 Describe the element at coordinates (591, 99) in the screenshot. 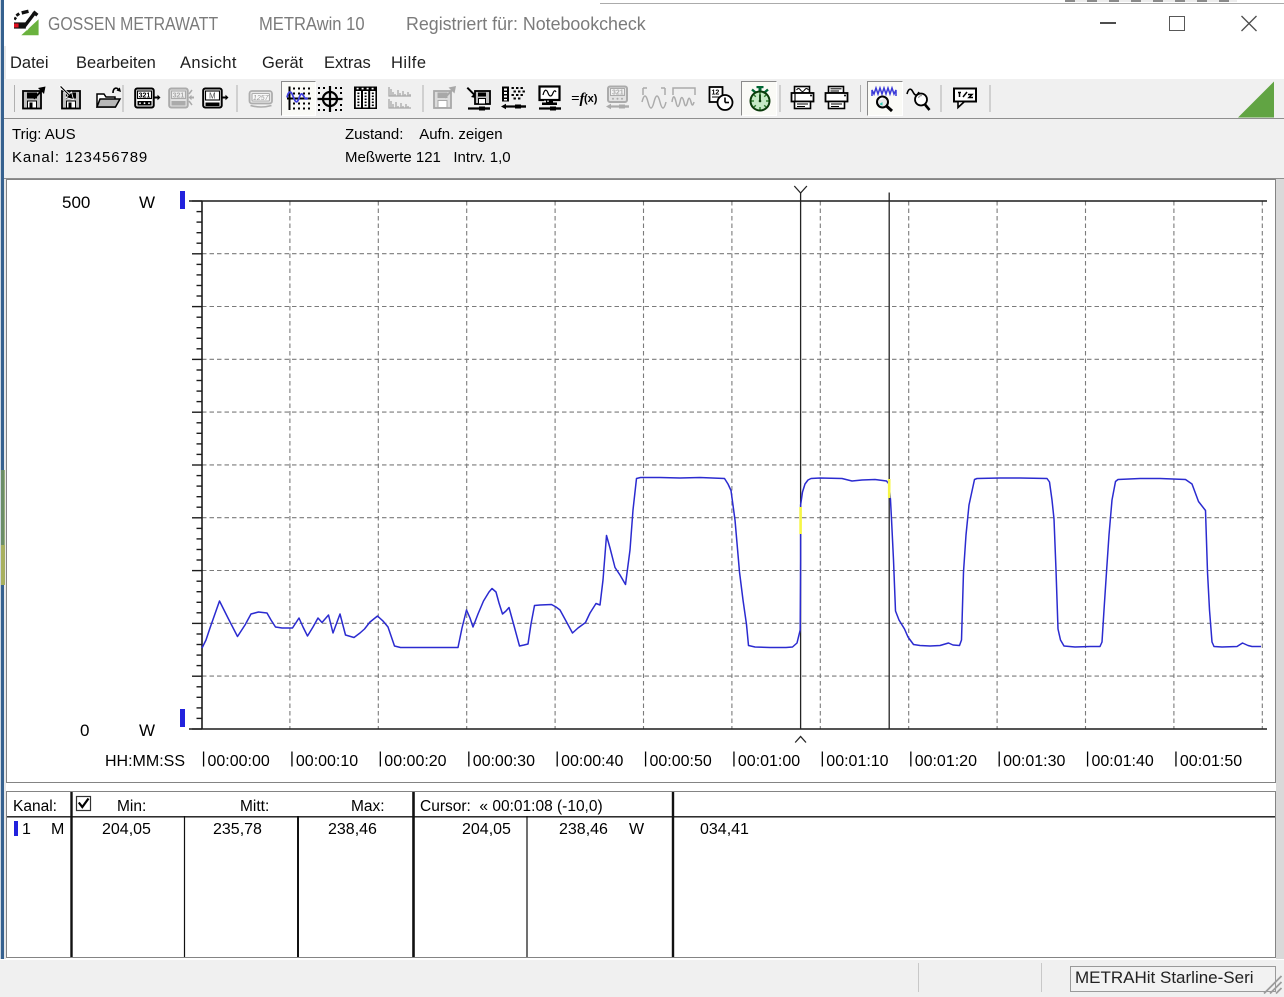

I see `svg-text: (x)` at that location.